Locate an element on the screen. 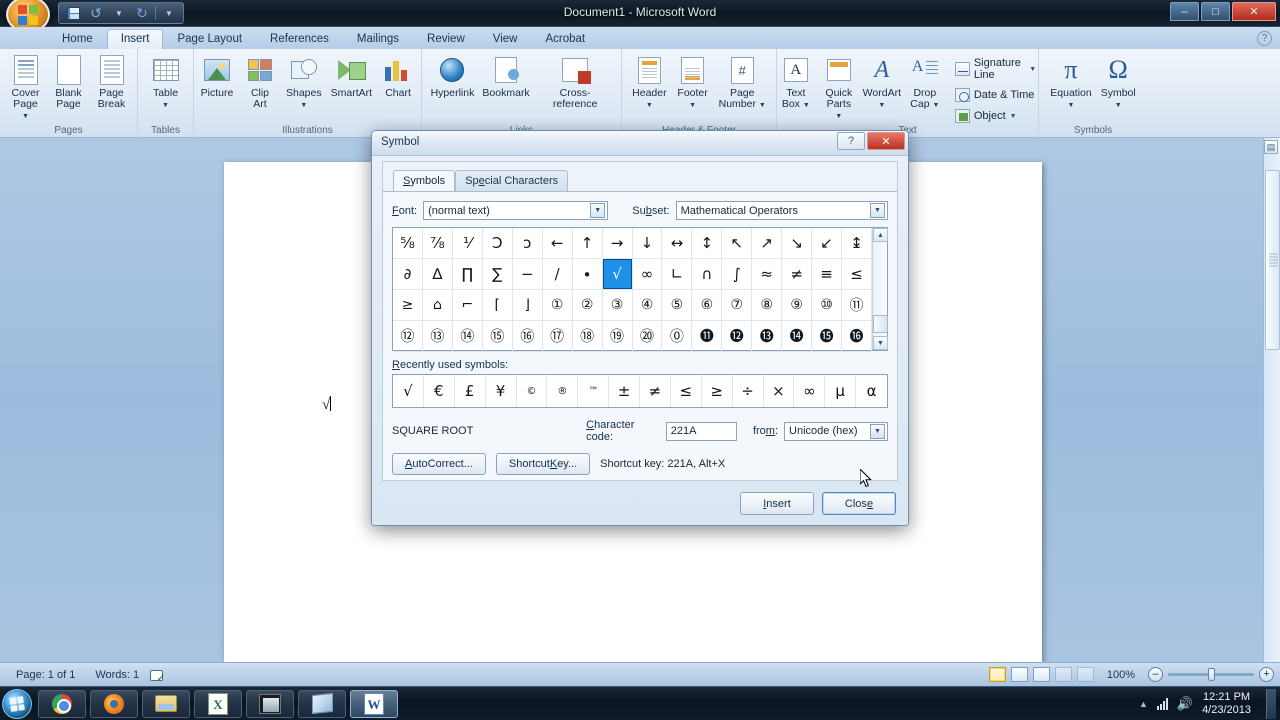  view-outline-button is located at coordinates (1063, 674).